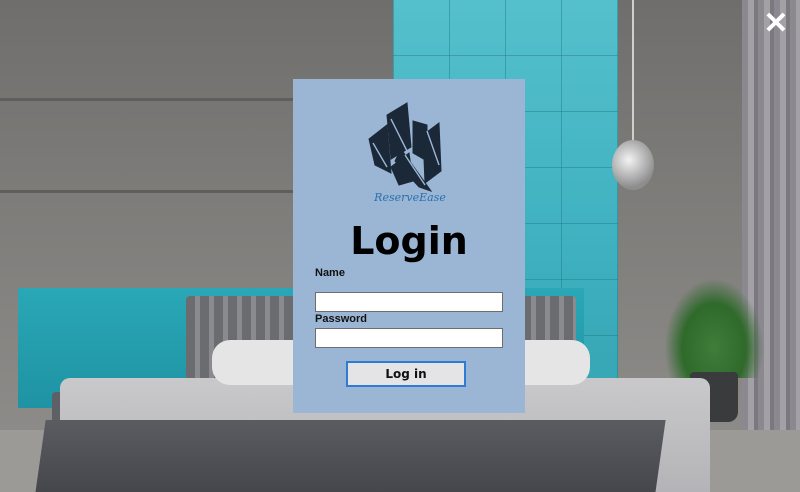 Image resolution: width=800 pixels, height=492 pixels. Describe the element at coordinates (407, 153) in the screenshot. I see `city-buildings-logo-icon: ReserveEase` at that location.